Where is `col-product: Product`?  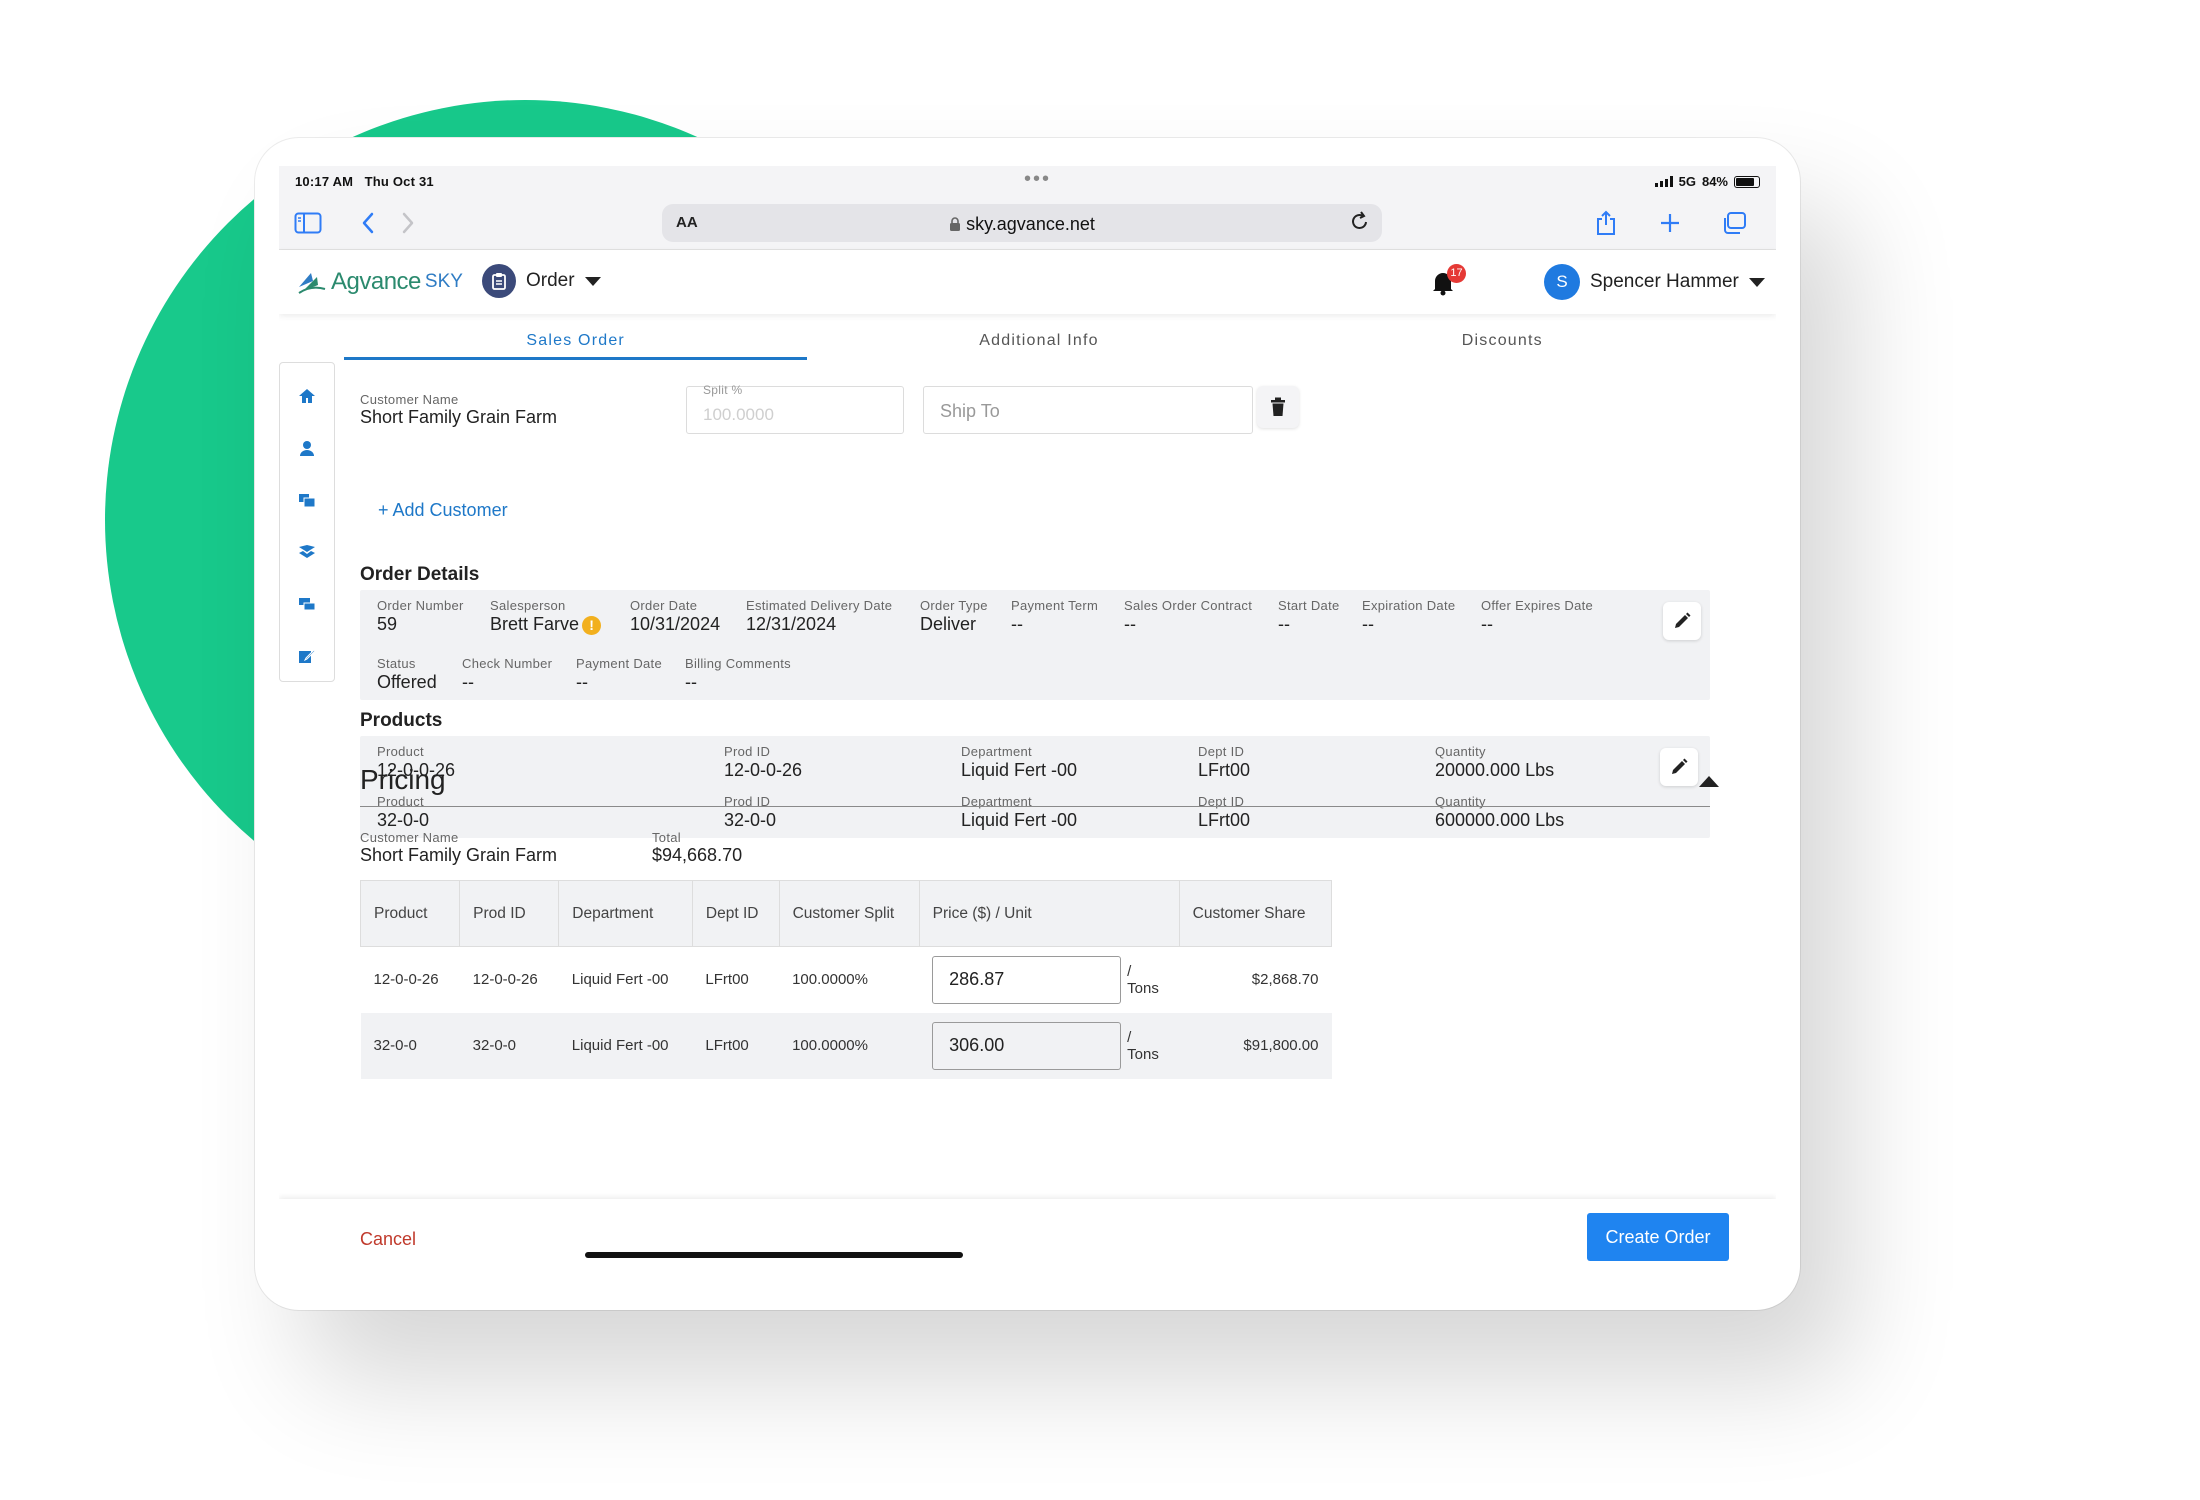
col-product: Product is located at coordinates (410, 913).